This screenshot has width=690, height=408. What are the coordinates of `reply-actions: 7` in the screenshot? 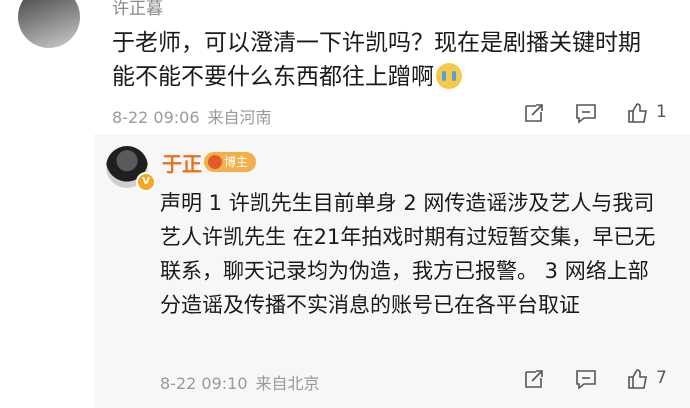 It's located at (345, 379).